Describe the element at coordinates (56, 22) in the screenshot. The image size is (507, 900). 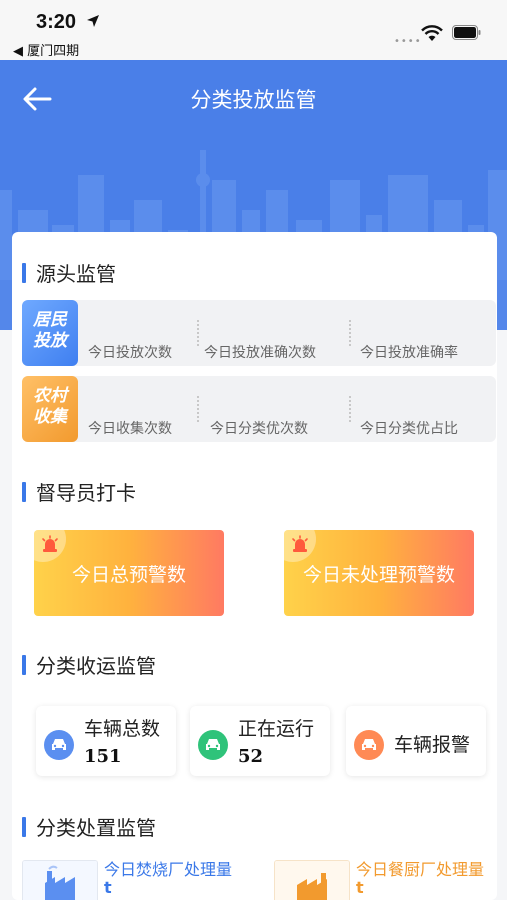
I see `status-time: 3:20` at that location.